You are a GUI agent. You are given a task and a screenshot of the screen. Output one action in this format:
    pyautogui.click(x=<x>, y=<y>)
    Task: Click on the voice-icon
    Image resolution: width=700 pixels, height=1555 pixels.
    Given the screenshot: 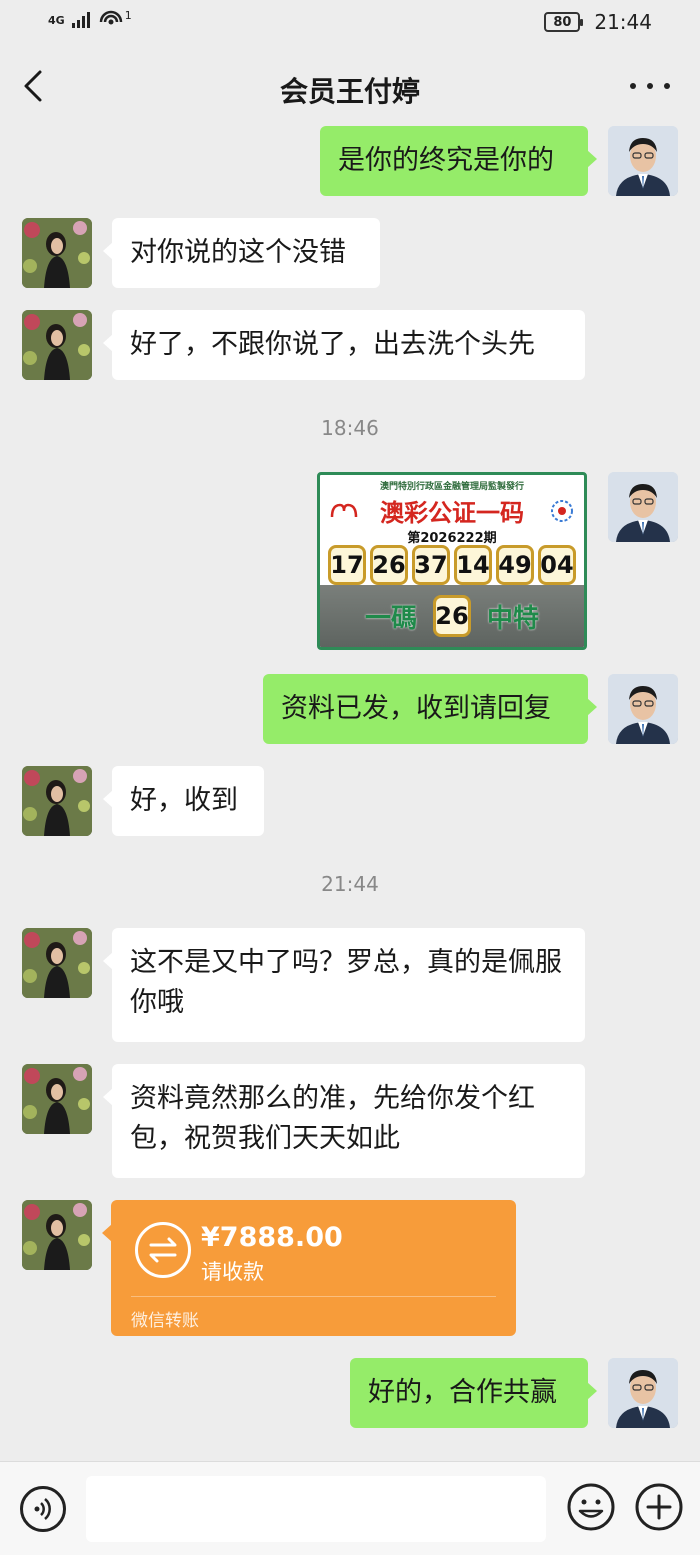 What is the action you would take?
    pyautogui.click(x=42, y=1509)
    